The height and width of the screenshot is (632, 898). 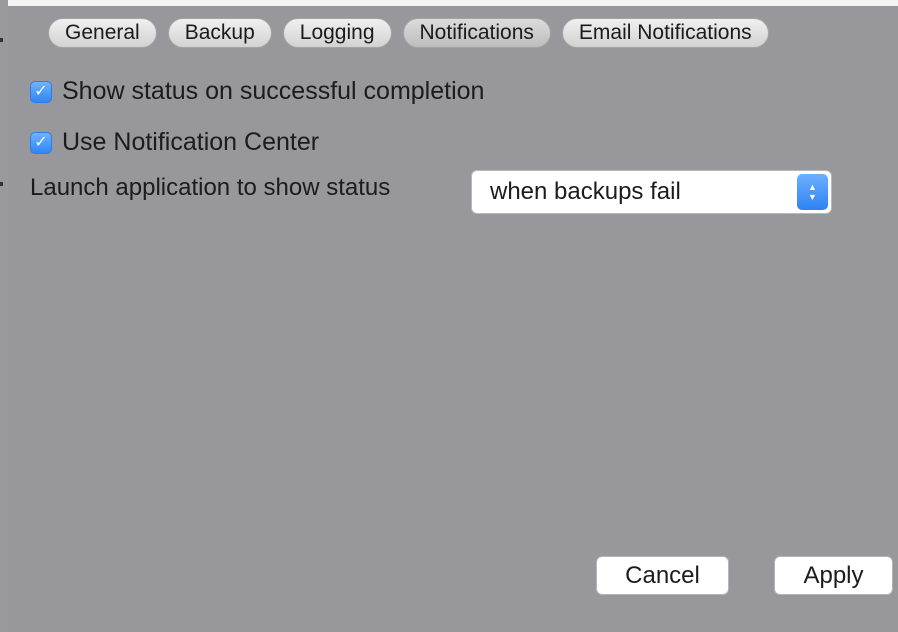 I want to click on cancel-button: Cancel, so click(x=662, y=575).